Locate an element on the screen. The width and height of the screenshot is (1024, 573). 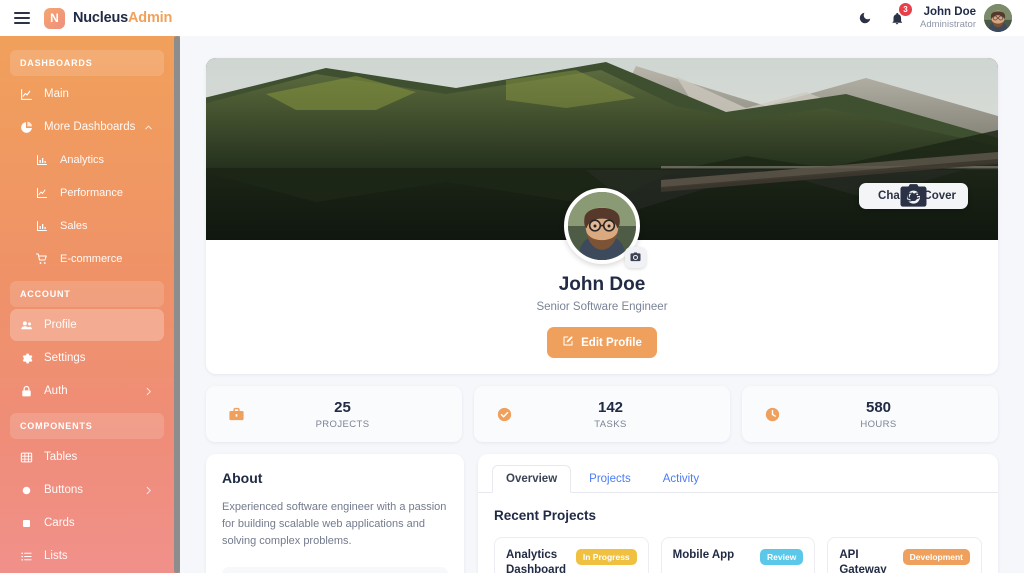
stat-card-tasks: 142 TASKS is located at coordinates (602, 414).